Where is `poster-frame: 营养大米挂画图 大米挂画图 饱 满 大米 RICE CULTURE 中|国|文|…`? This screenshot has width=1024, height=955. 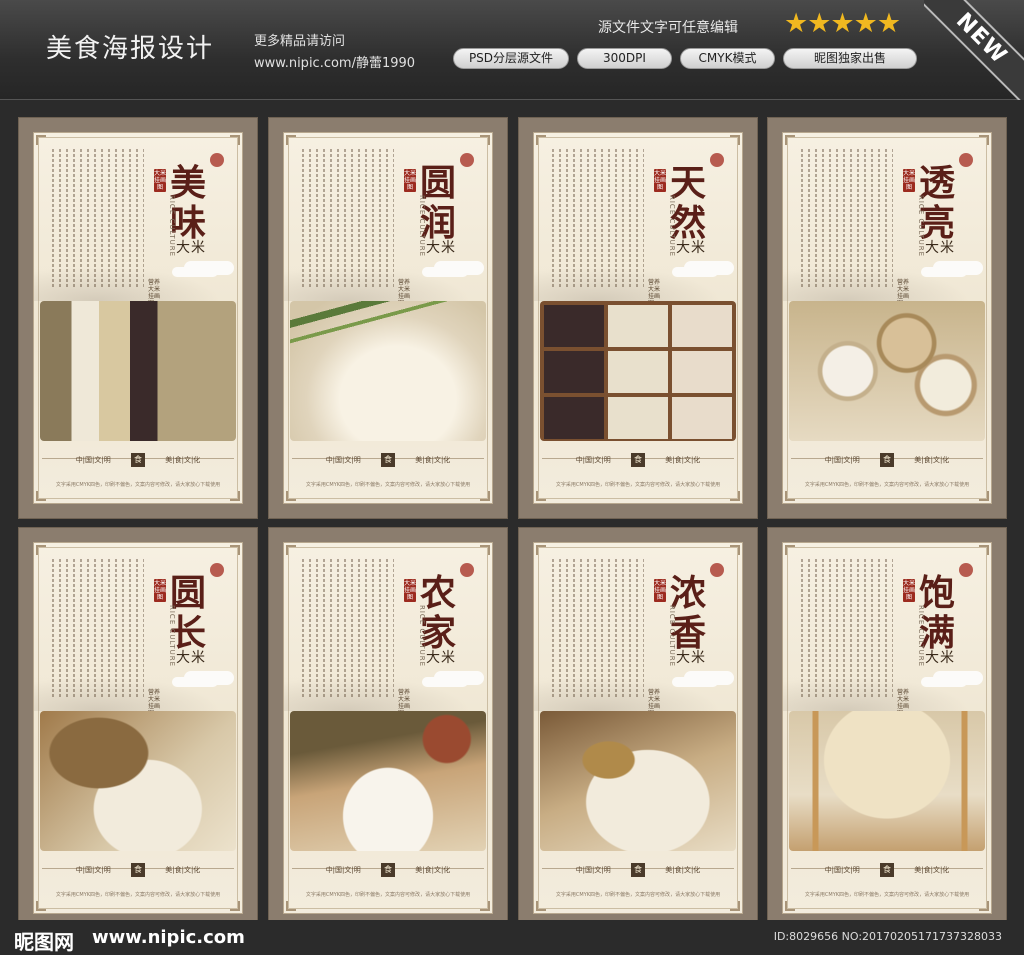 poster-frame: 营养大米挂画图 大米挂画图 饱 满 大米 RICE CULTURE 中|国|文|… is located at coordinates (887, 728).